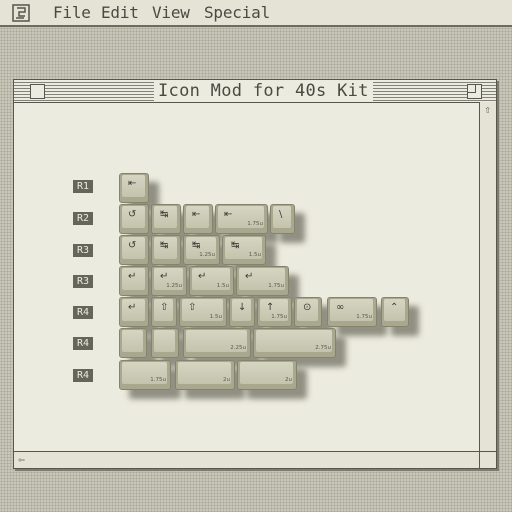  Describe the element at coordinates (83, 281) in the screenshot. I see `row-label-r3b: R3` at that location.